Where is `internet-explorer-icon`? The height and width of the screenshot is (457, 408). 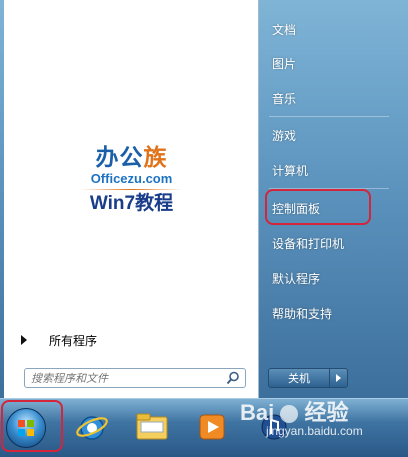 internet-explorer-icon is located at coordinates (92, 427).